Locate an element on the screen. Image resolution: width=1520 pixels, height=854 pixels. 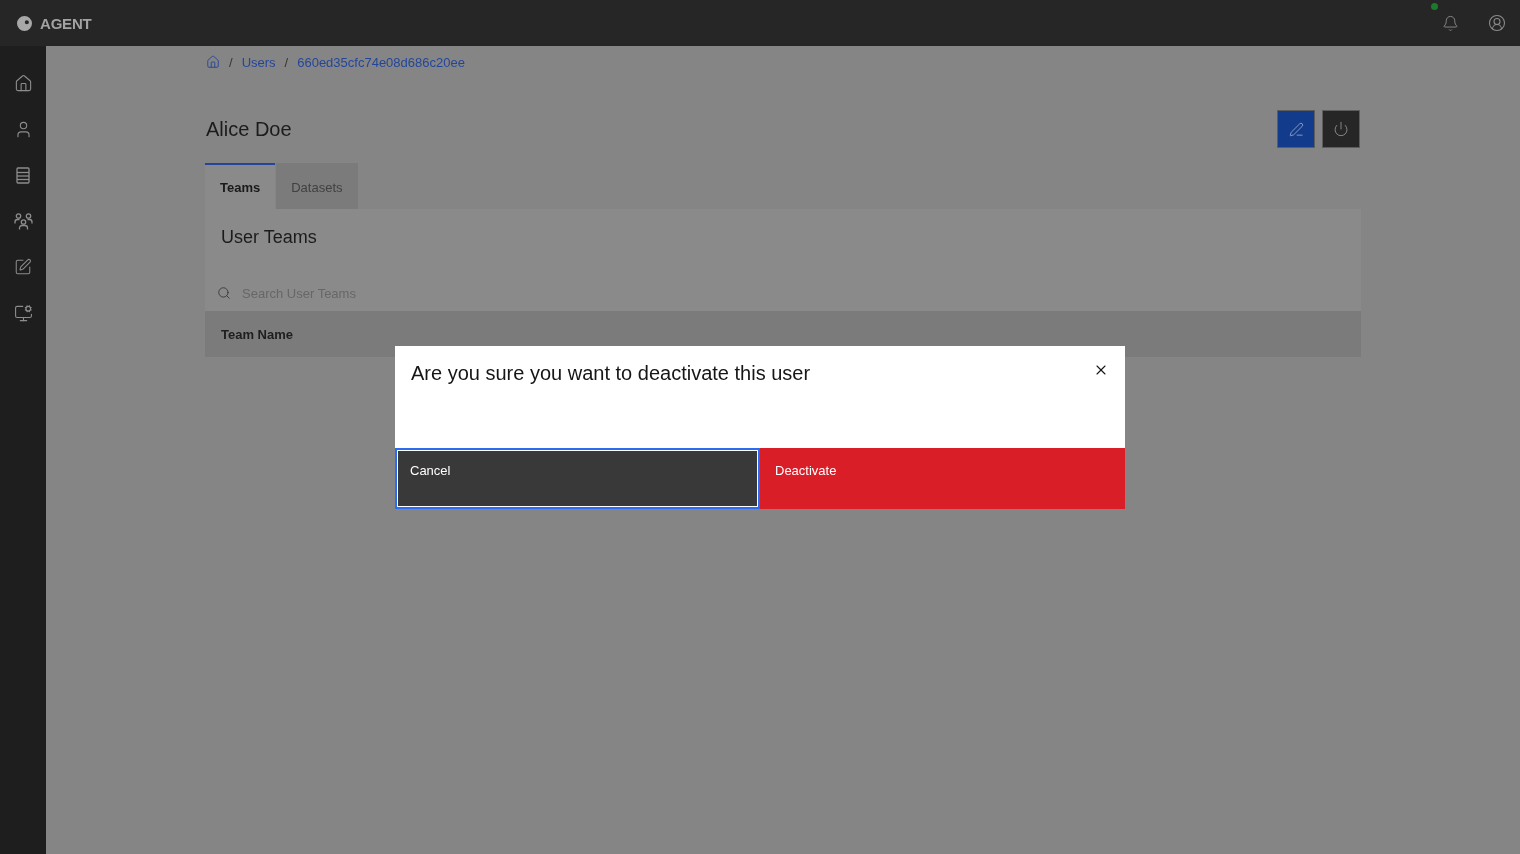
house-icon is located at coordinates (23, 83).